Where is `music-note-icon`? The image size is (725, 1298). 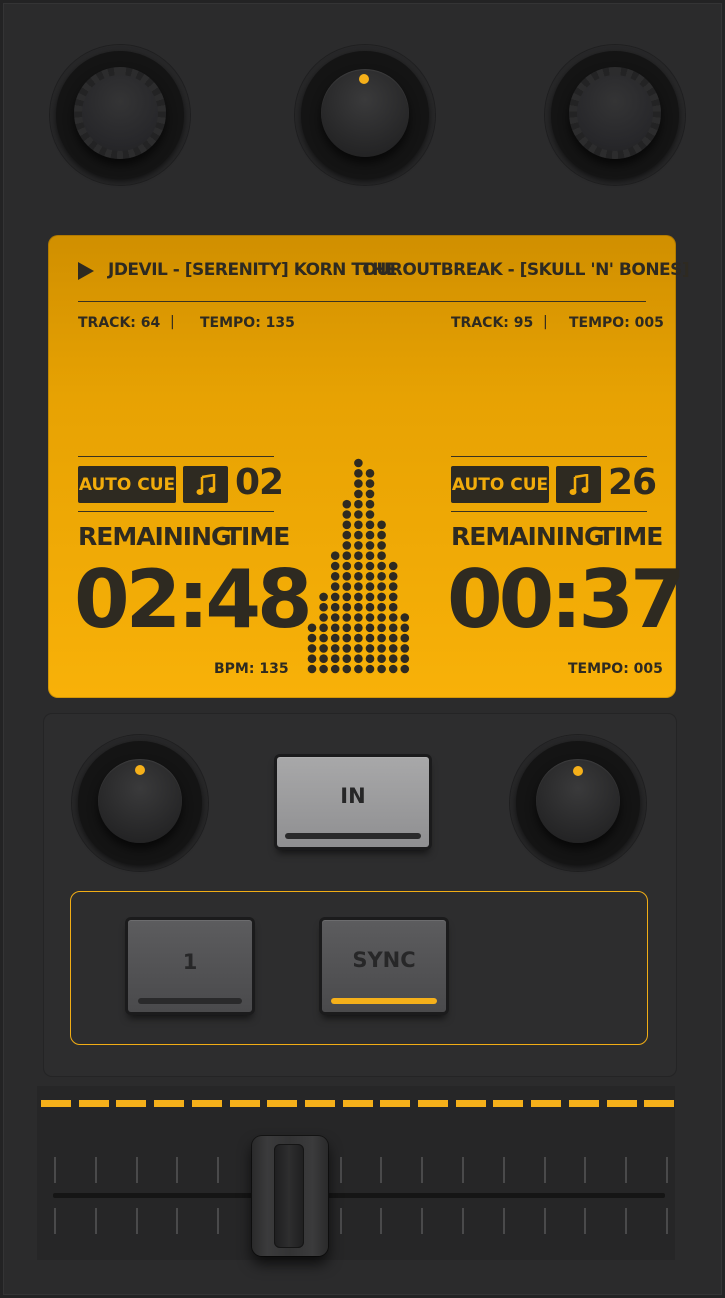
music-note-icon is located at coordinates (205, 484).